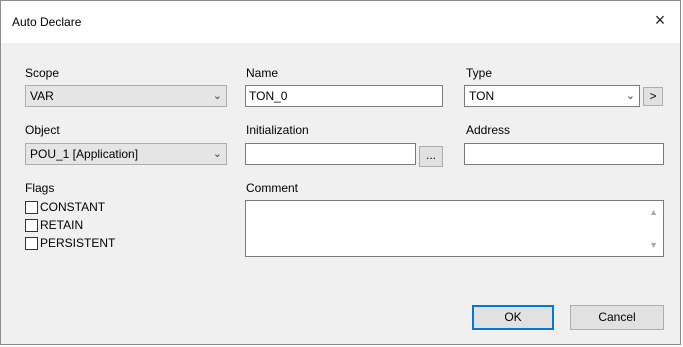 Image resolution: width=683 pixels, height=347 pixels. I want to click on persistent-checkbox: PERSISTENT, so click(70, 243).